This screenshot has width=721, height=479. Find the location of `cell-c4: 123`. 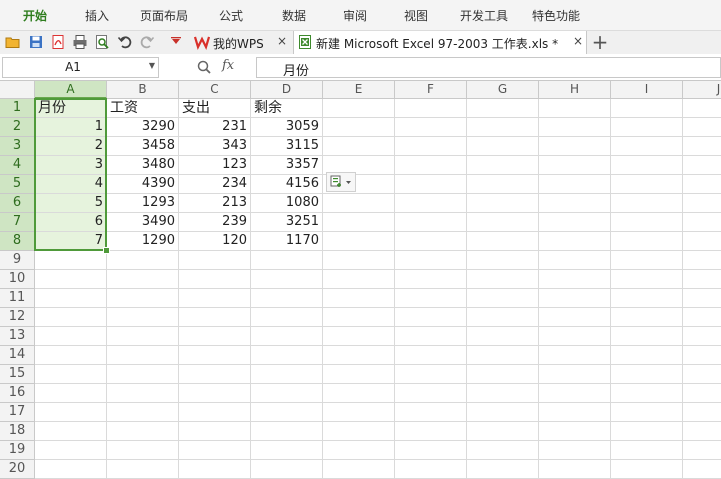

cell-c4: 123 is located at coordinates (215, 165).